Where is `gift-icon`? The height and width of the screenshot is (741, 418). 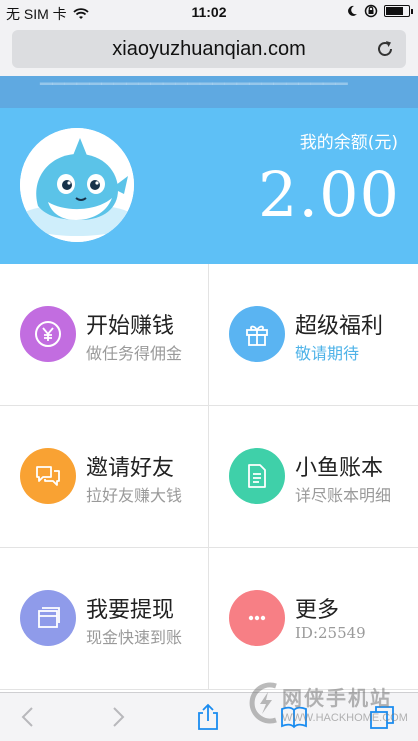 gift-icon is located at coordinates (257, 335).